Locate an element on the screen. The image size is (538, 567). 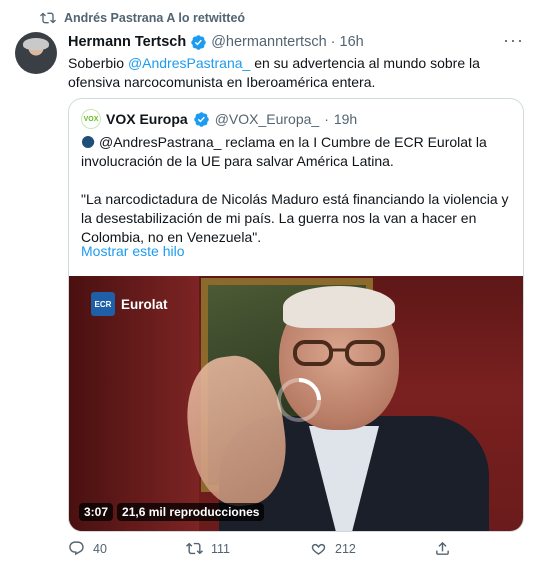
show-thread-link: Mostrar este hilo is located at coordinates (132, 251).